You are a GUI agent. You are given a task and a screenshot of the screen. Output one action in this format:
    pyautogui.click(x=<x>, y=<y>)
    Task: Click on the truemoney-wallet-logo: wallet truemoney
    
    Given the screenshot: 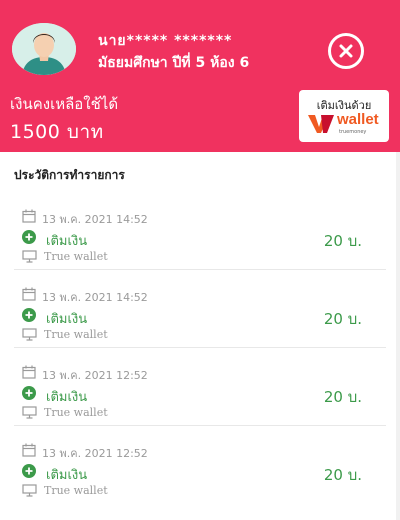 What is the action you would take?
    pyautogui.click(x=344, y=124)
    